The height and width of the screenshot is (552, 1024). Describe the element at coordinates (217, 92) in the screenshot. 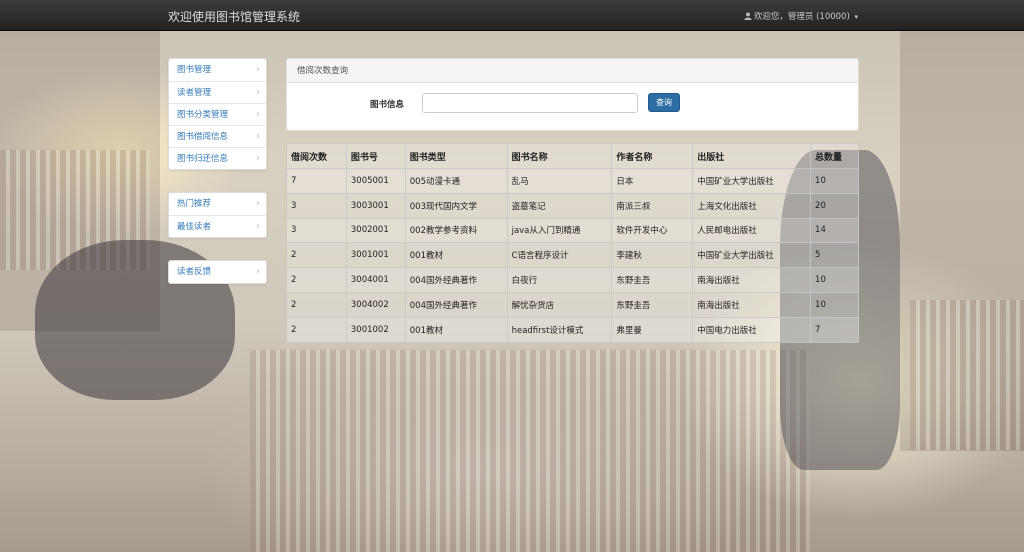

I see `sidebar-item-reader-management: 读者管理 ›` at that location.